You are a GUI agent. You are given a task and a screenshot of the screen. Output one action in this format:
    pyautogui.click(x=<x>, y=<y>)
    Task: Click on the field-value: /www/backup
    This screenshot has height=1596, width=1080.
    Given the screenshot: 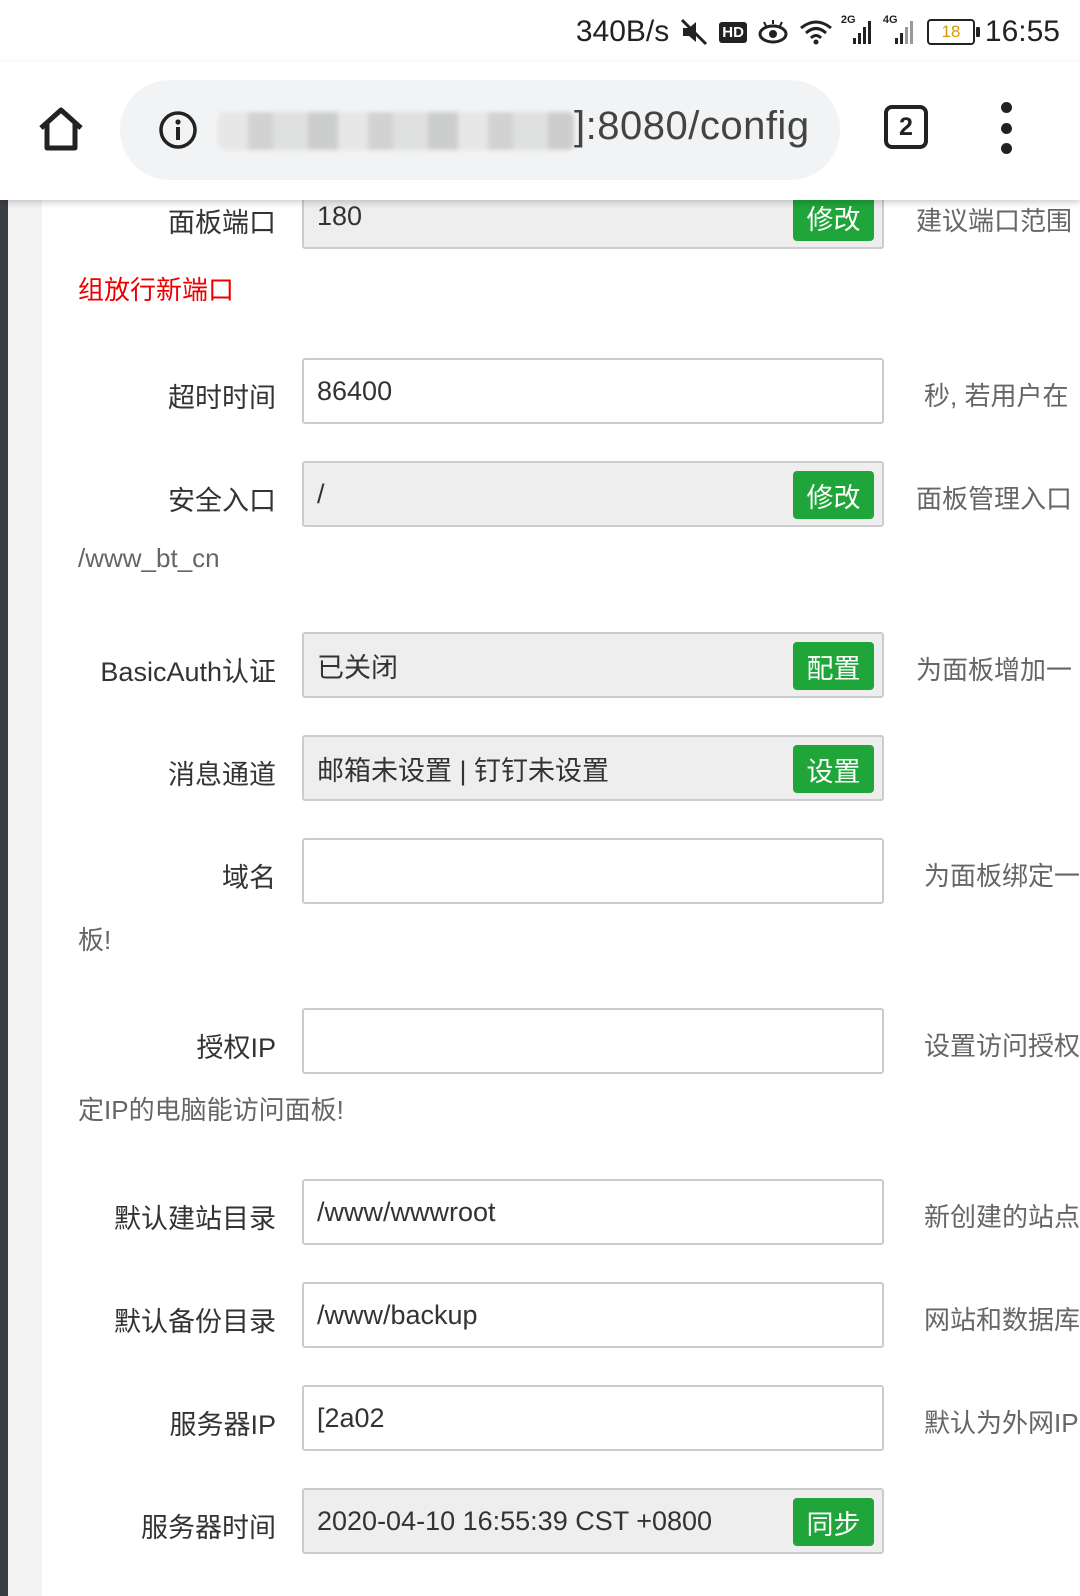 What is the action you would take?
    pyautogui.click(x=397, y=1314)
    